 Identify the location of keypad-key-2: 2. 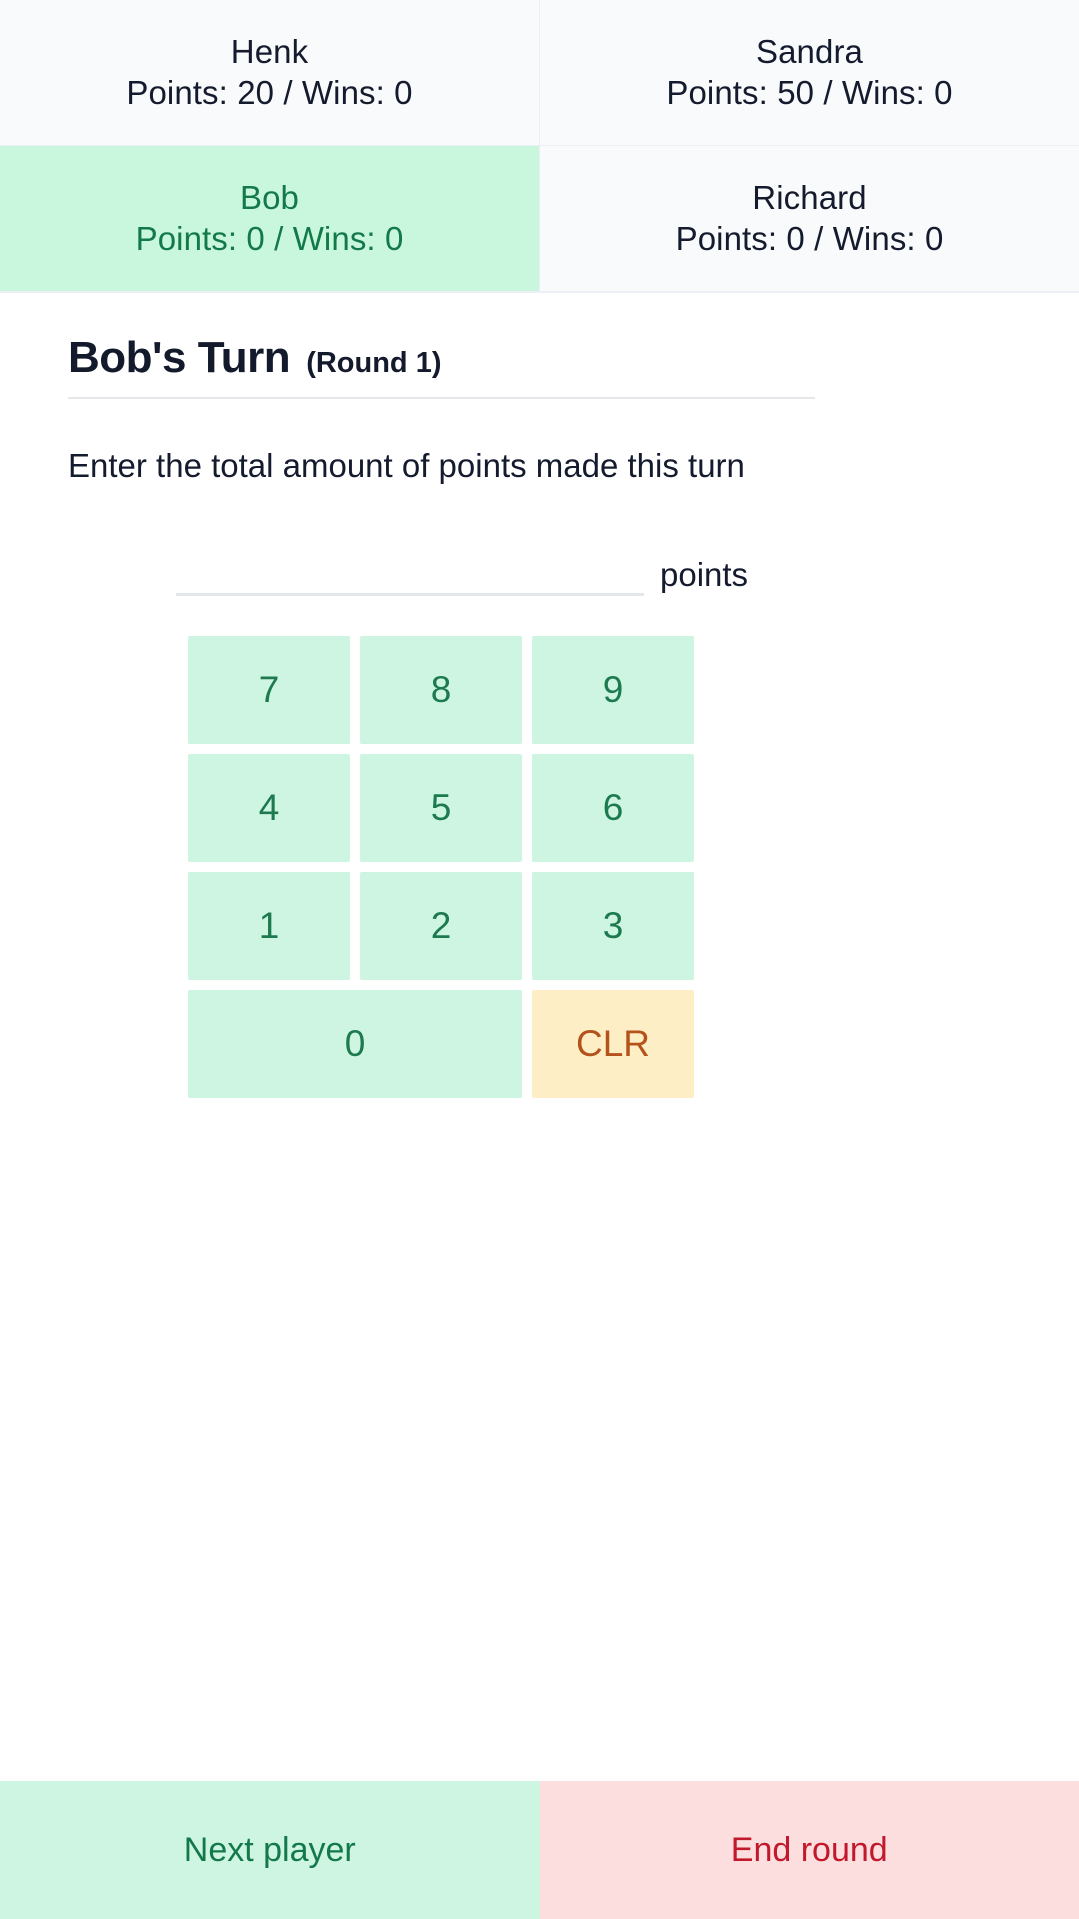
(441, 926).